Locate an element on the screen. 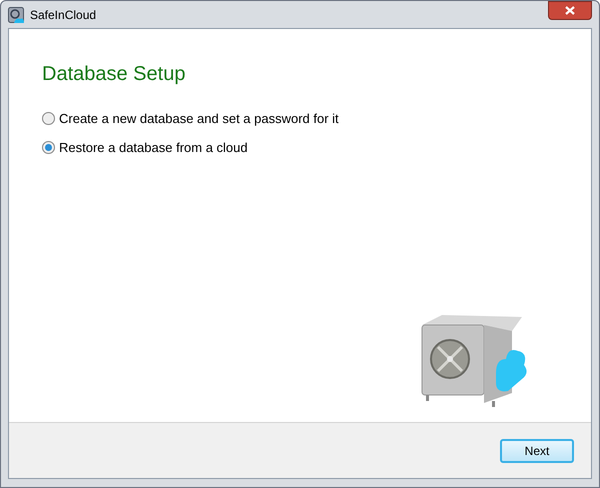 Image resolution: width=600 pixels, height=488 pixels. close-button is located at coordinates (570, 10).